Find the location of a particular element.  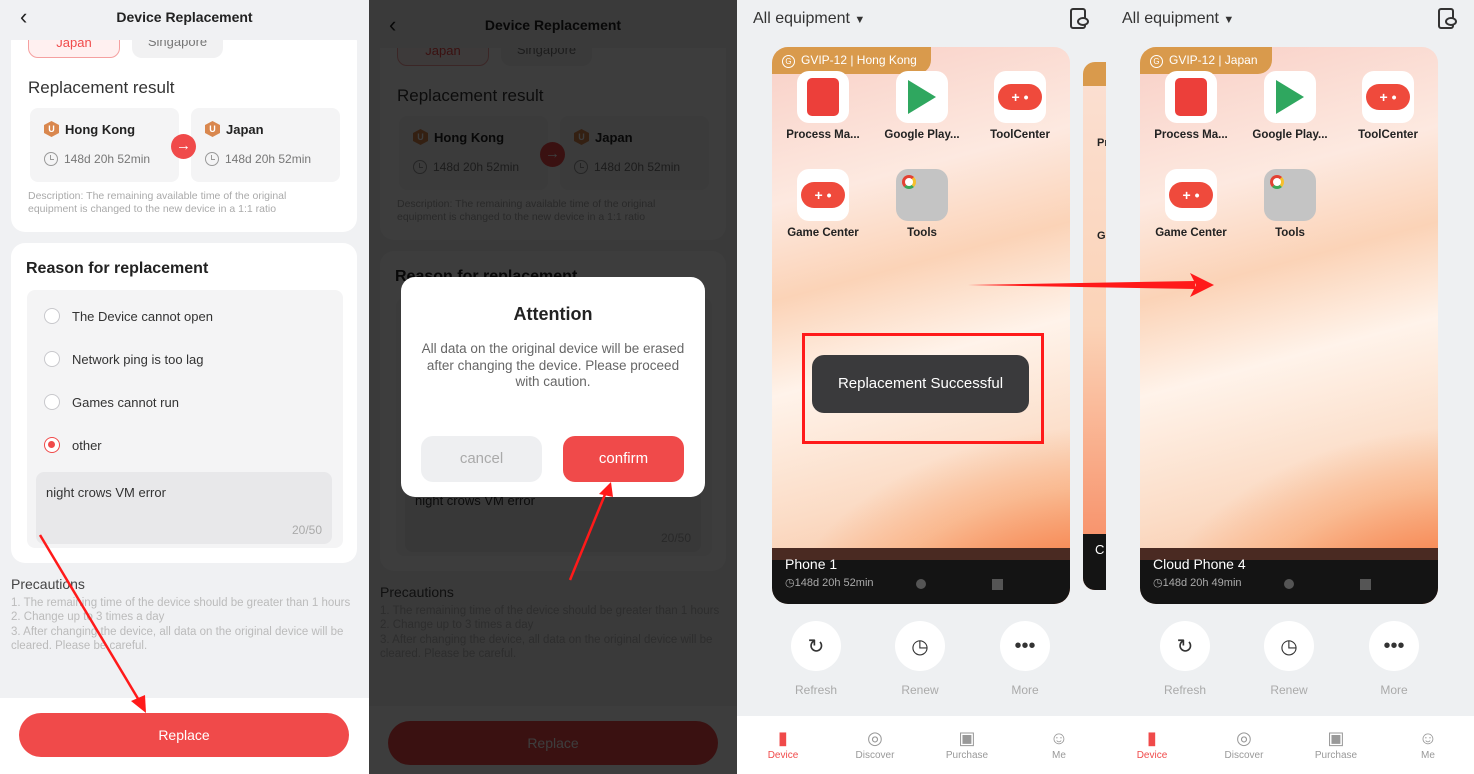

arrow-to-confirm is located at coordinates (588, 536).